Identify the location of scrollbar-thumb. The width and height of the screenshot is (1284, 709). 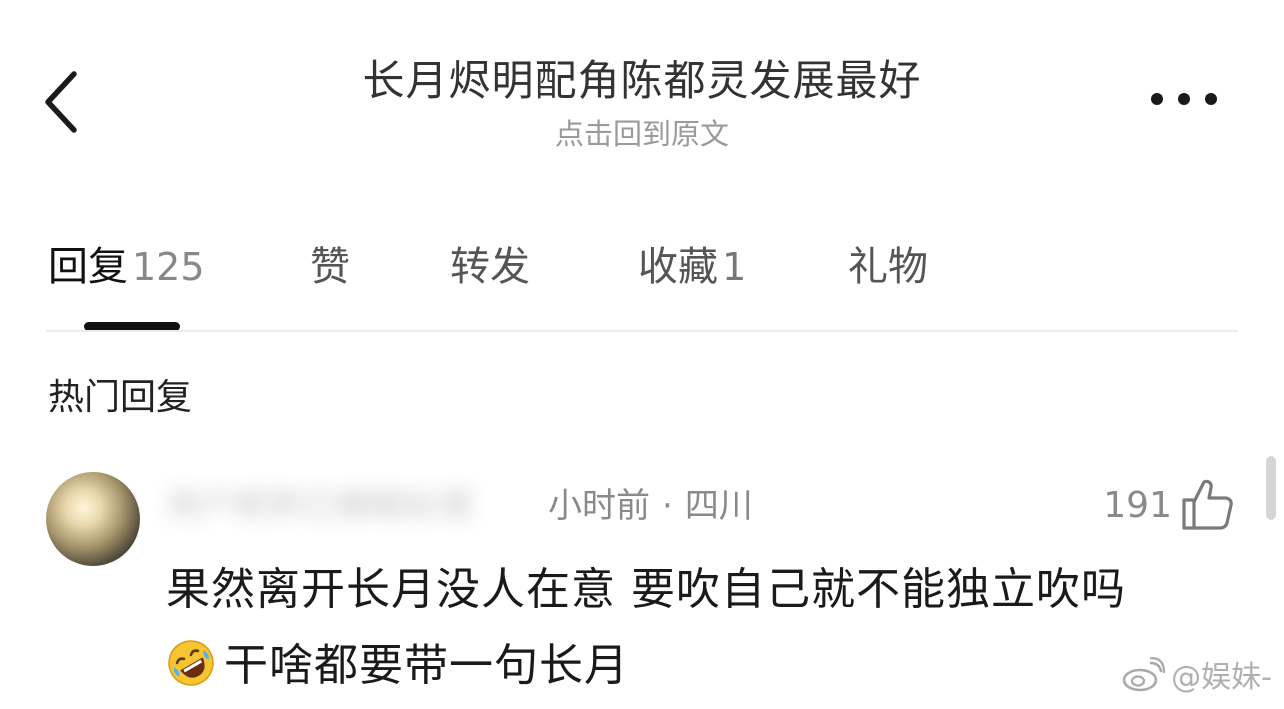
(1271, 488).